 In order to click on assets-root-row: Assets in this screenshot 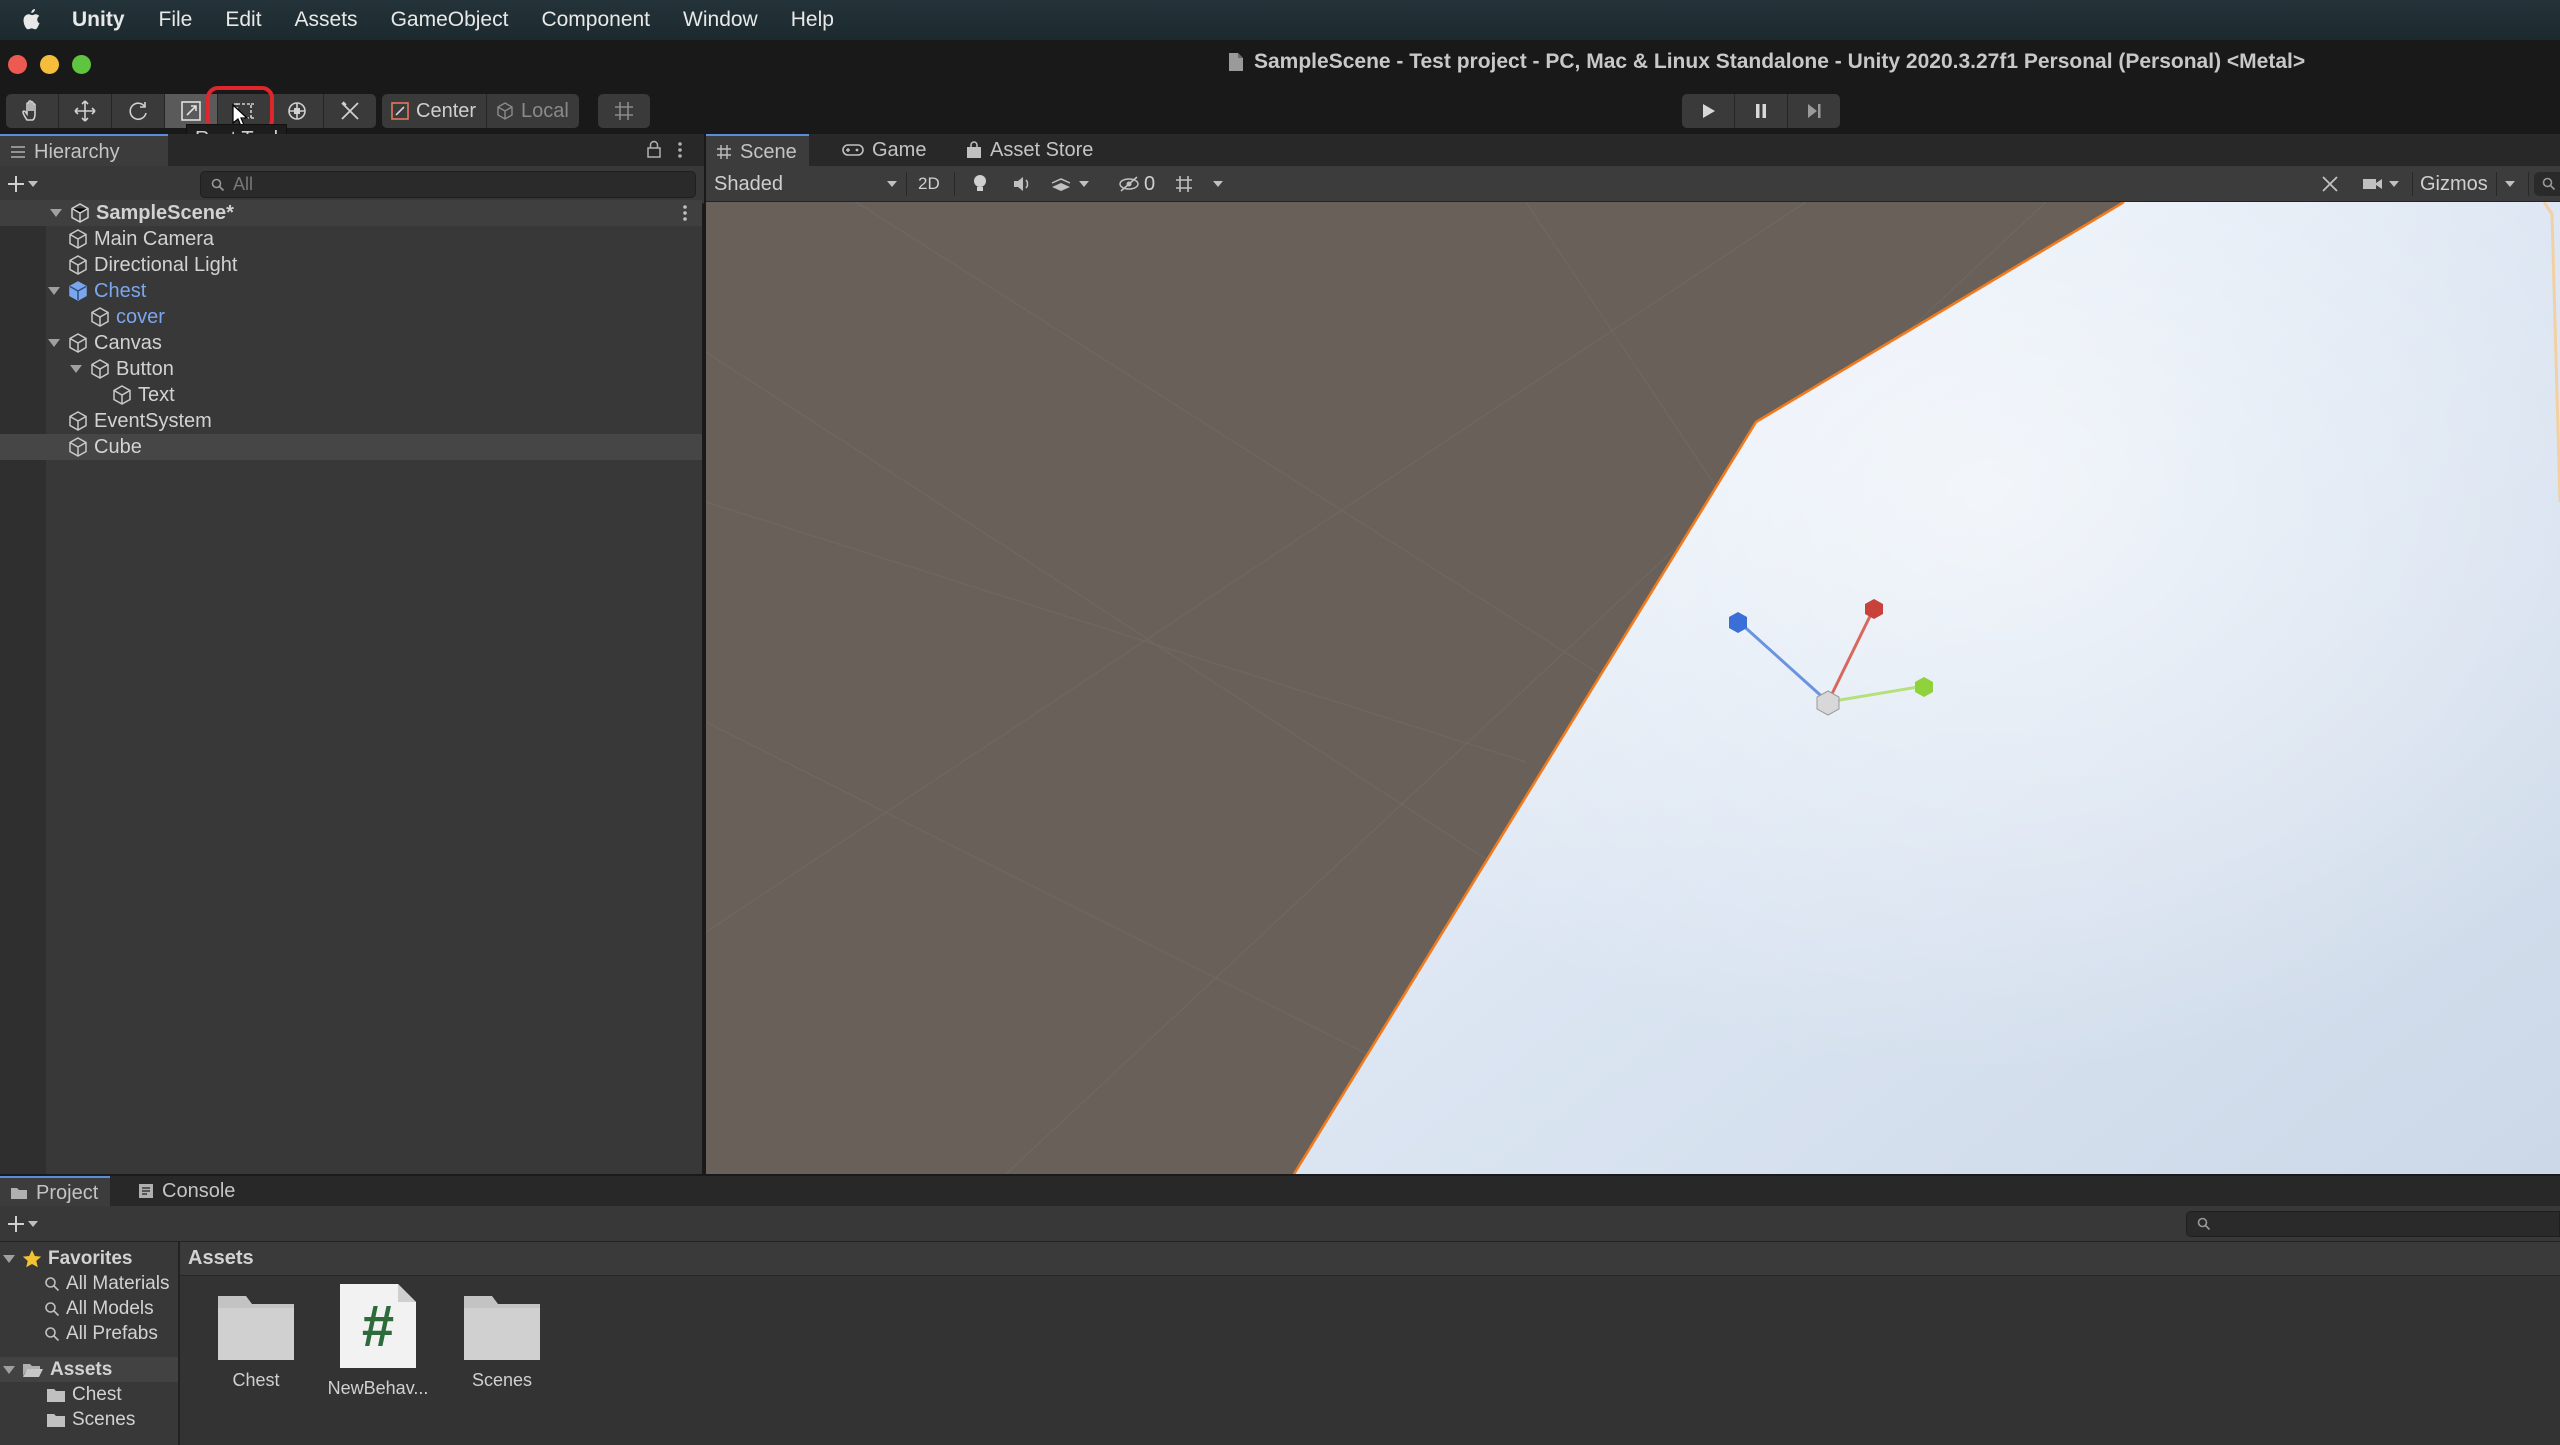, I will do `click(89, 1369)`.